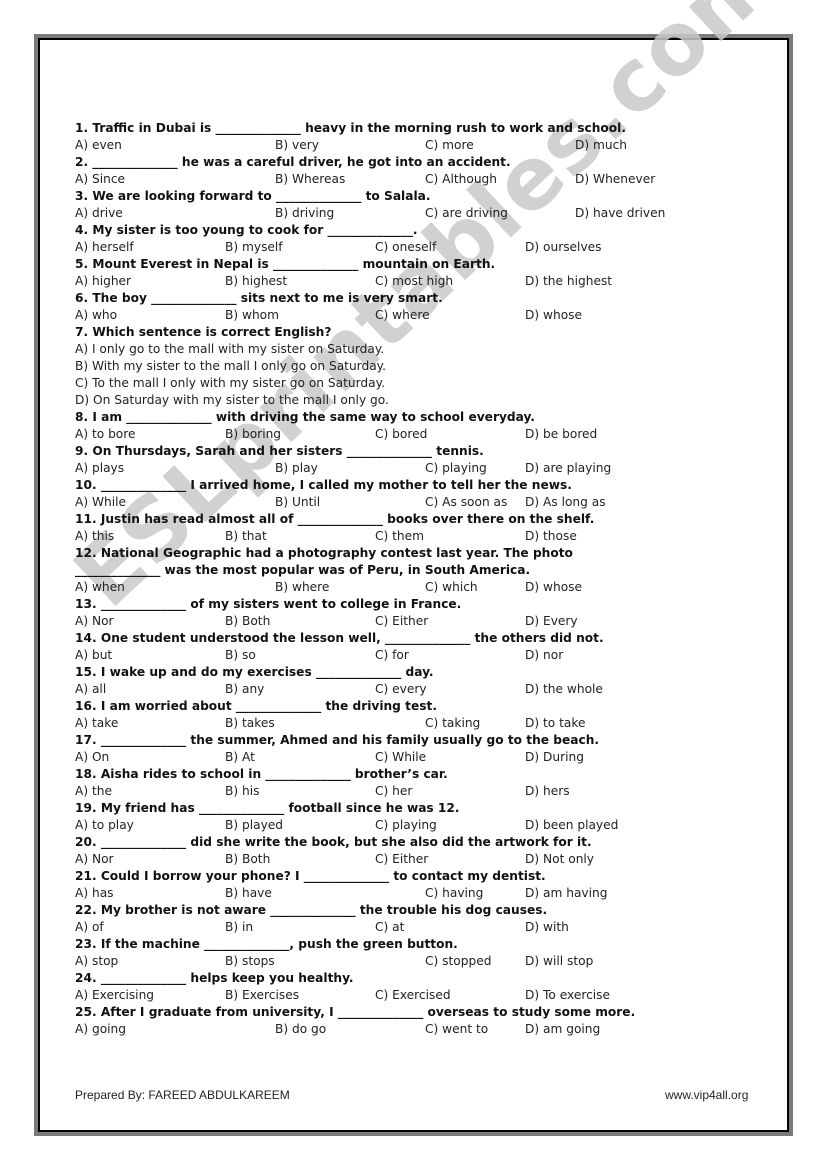 The image size is (821, 1169). What do you see at coordinates (565, 502) in the screenshot?
I see `question-10-option-d: D) As long as` at bounding box center [565, 502].